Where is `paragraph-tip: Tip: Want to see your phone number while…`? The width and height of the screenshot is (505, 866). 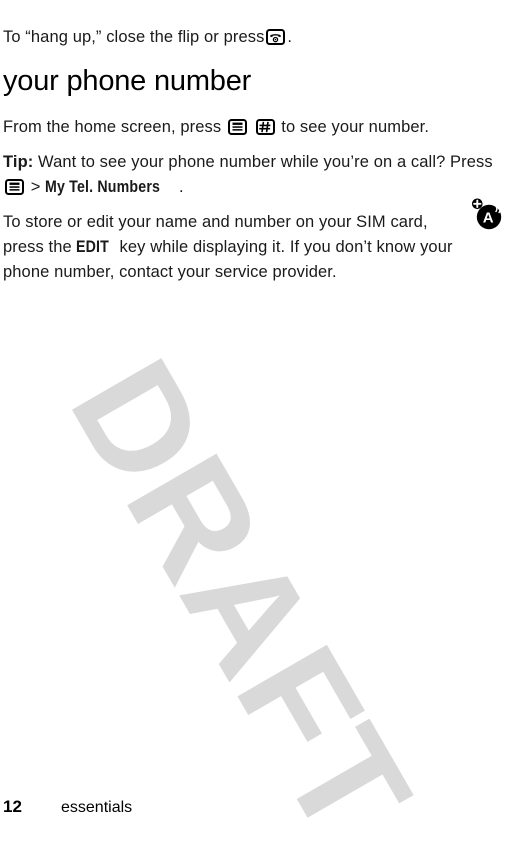 paragraph-tip: Tip: Want to see your phone number while… is located at coordinates (253, 176).